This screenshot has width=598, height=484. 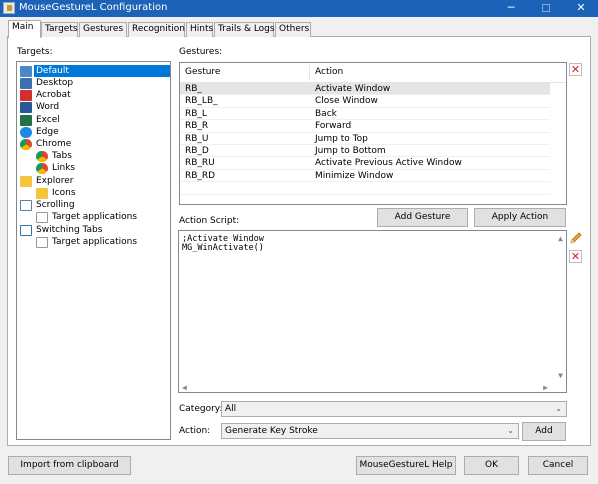 What do you see at coordinates (47, 132) in the screenshot?
I see `tree-item-edge: Edge` at bounding box center [47, 132].